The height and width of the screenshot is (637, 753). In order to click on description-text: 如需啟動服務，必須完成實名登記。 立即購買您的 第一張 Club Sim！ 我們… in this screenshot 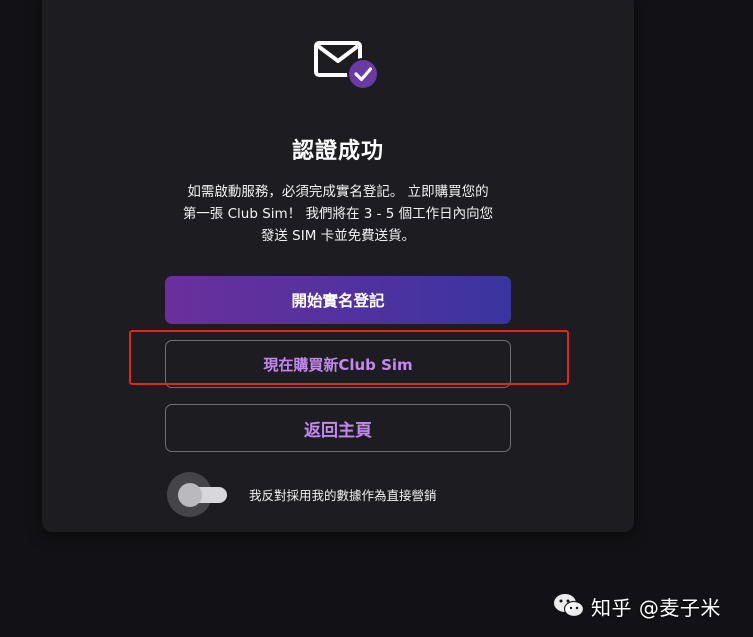, I will do `click(338, 214)`.